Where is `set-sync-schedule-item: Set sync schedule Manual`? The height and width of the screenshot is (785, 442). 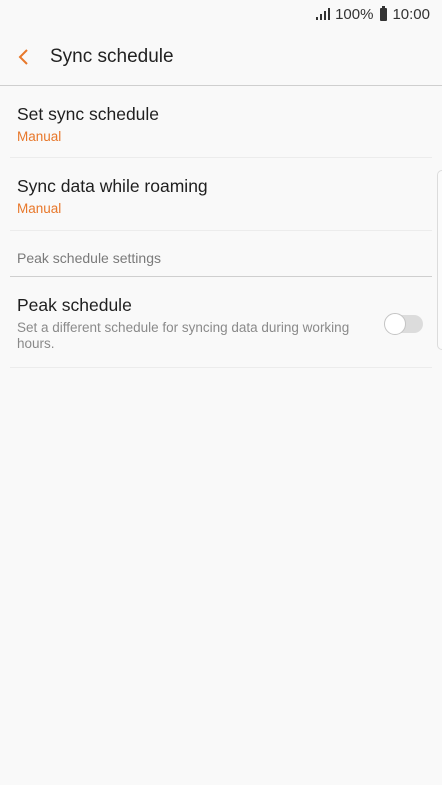 set-sync-schedule-item: Set sync schedule Manual is located at coordinates (221, 122).